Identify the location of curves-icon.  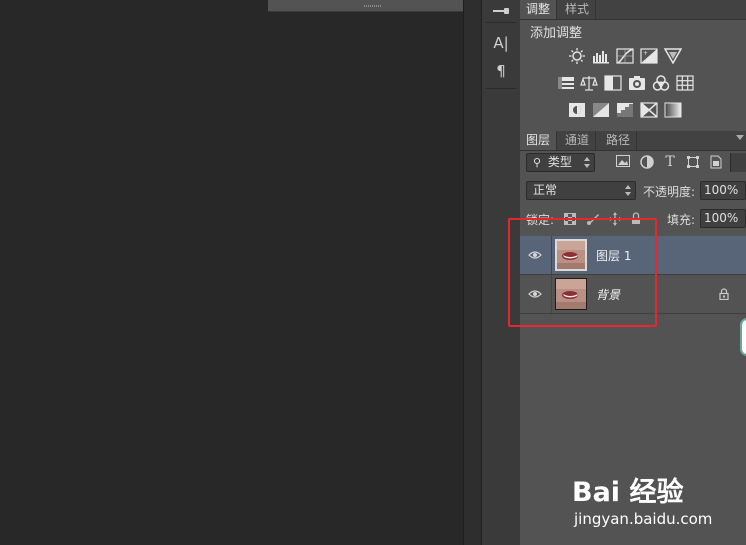
(625, 56).